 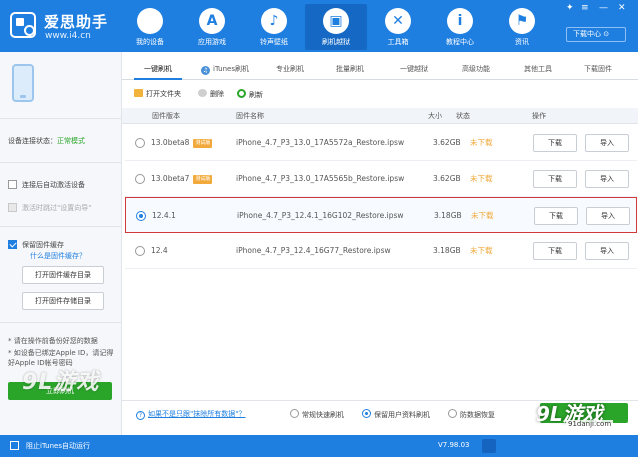 I want to click on nav-apps-games: A 应用游戏, so click(x=212, y=27).